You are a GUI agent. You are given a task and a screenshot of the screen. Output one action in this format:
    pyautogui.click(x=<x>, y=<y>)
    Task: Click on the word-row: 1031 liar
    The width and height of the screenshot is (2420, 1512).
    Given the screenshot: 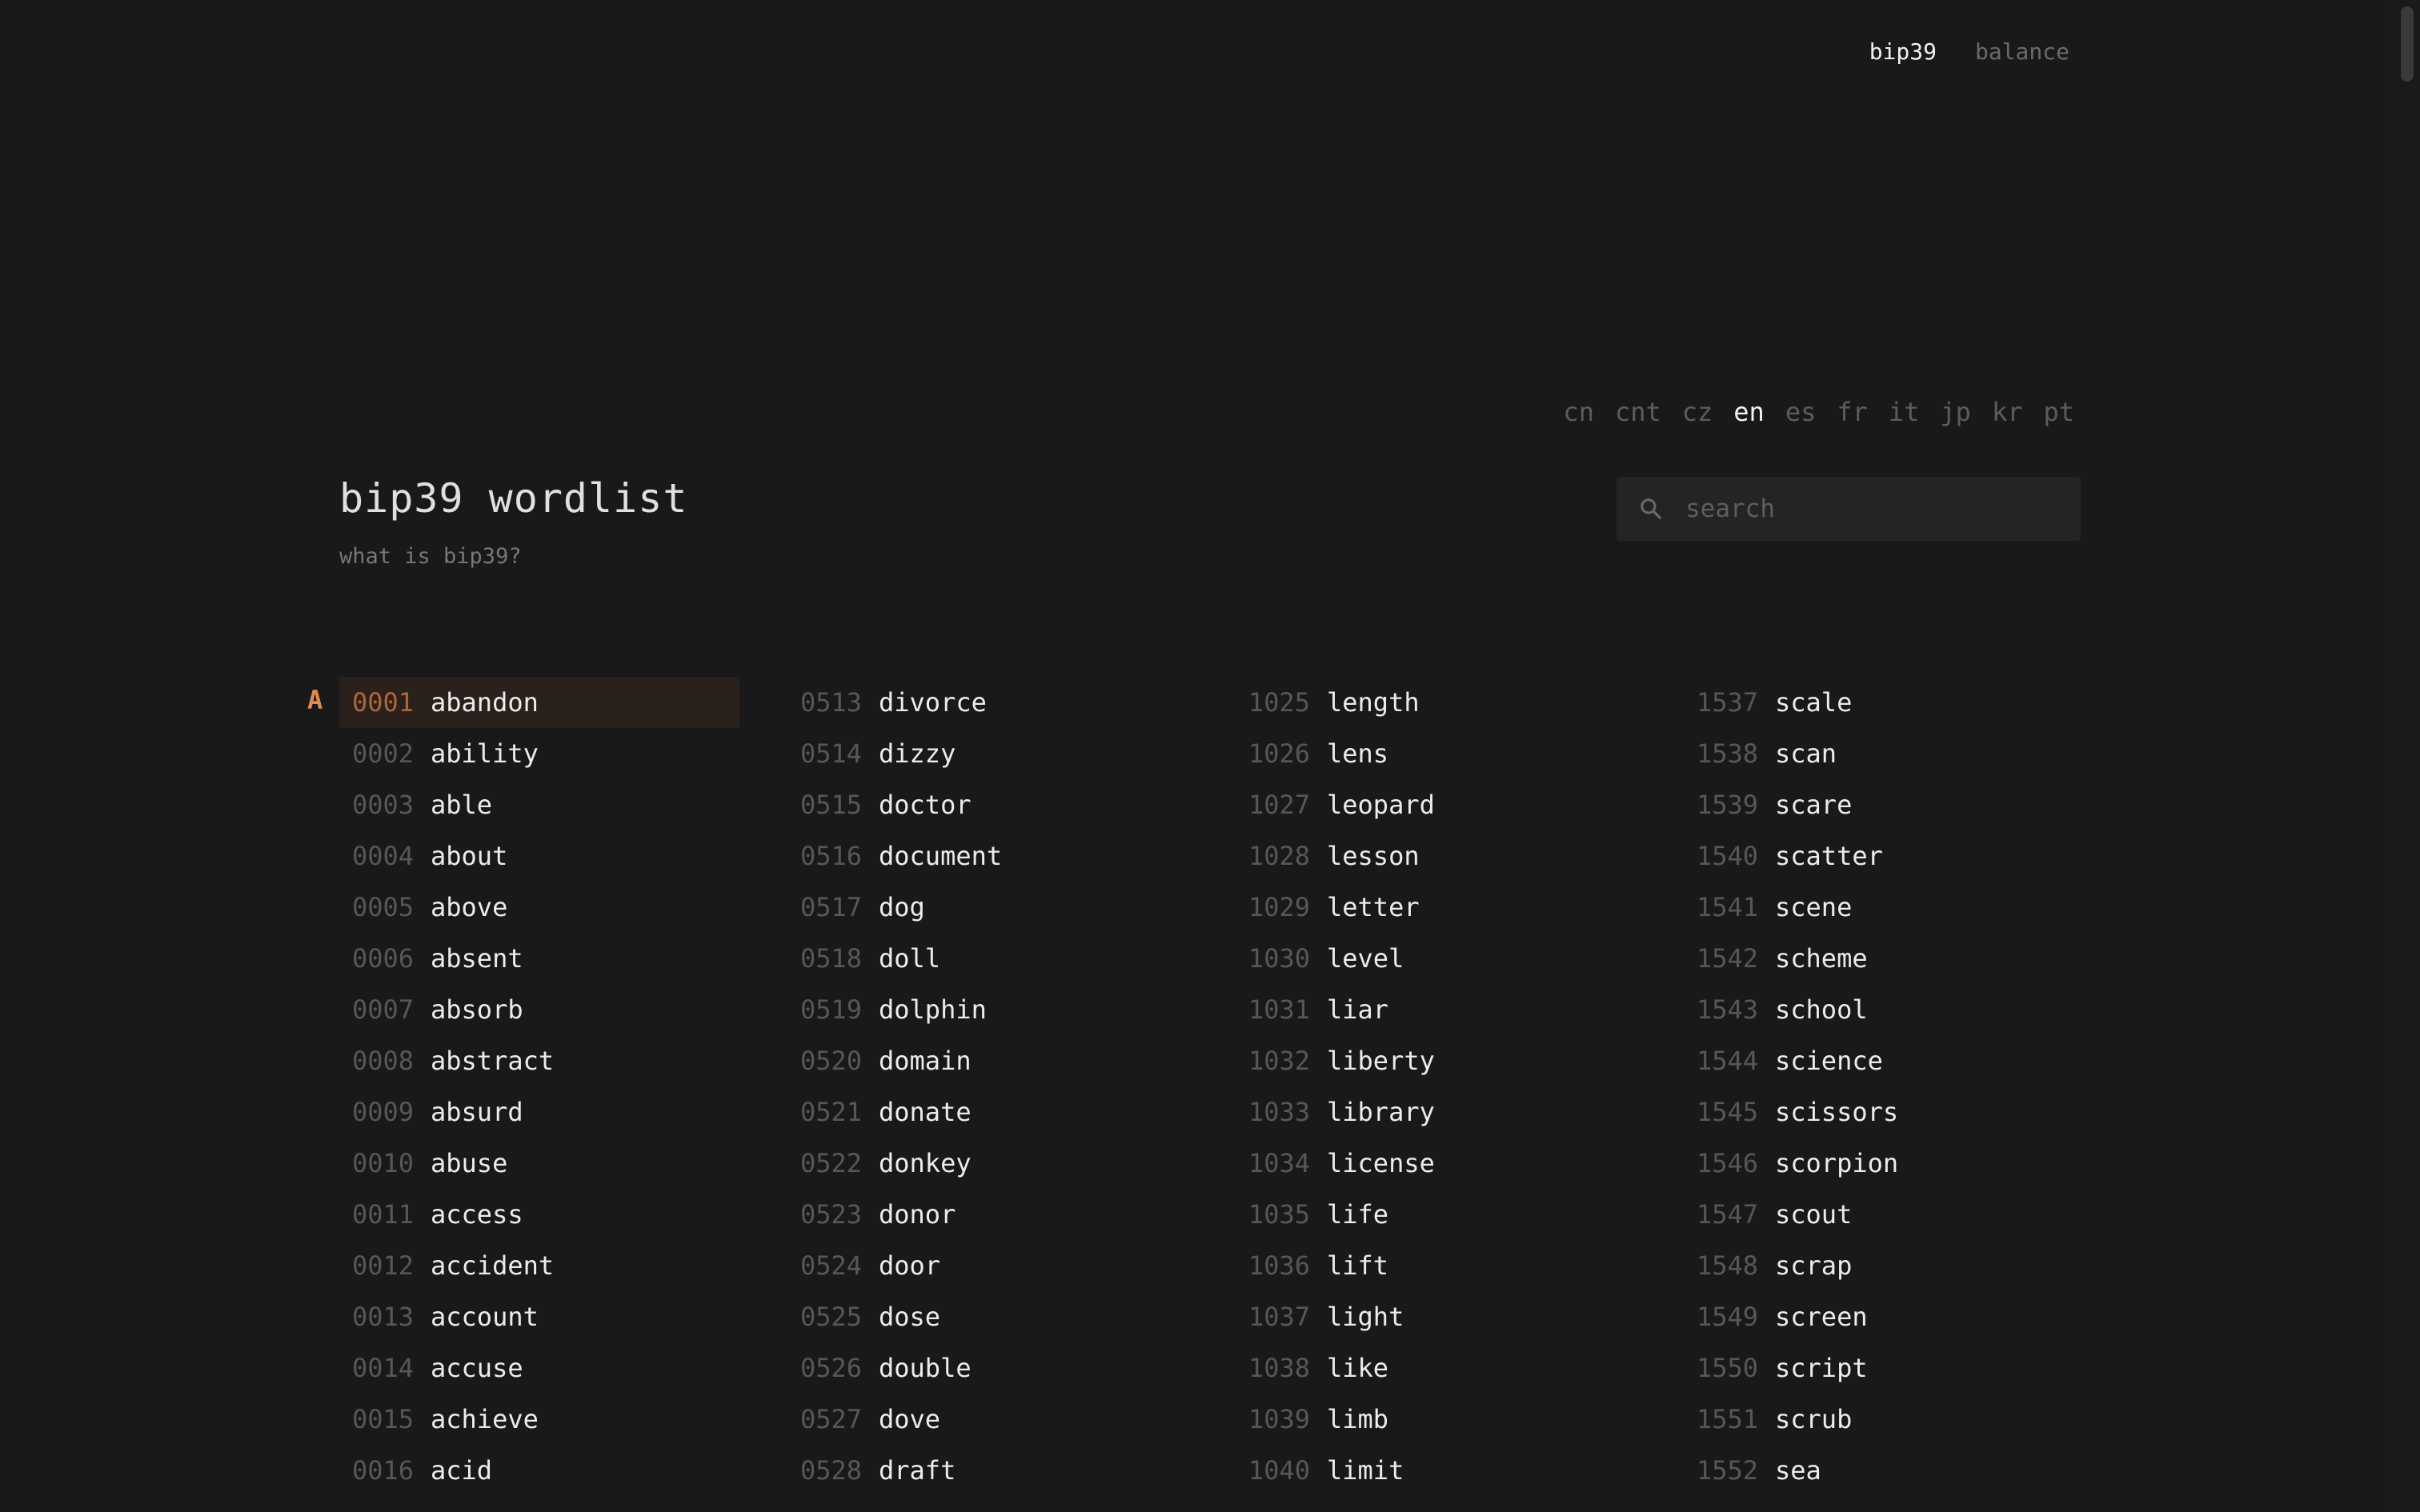 What is the action you would take?
    pyautogui.click(x=1436, y=1009)
    